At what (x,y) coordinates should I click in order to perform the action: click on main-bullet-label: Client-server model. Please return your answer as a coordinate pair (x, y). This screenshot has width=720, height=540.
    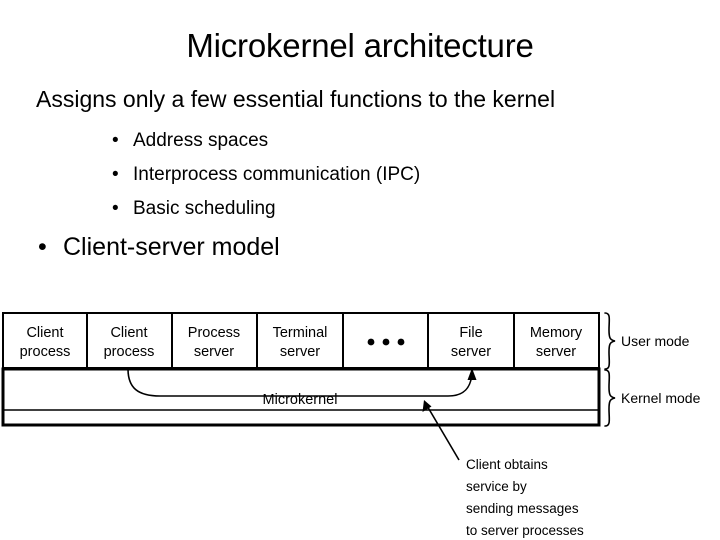
    Looking at the image, I should click on (171, 247).